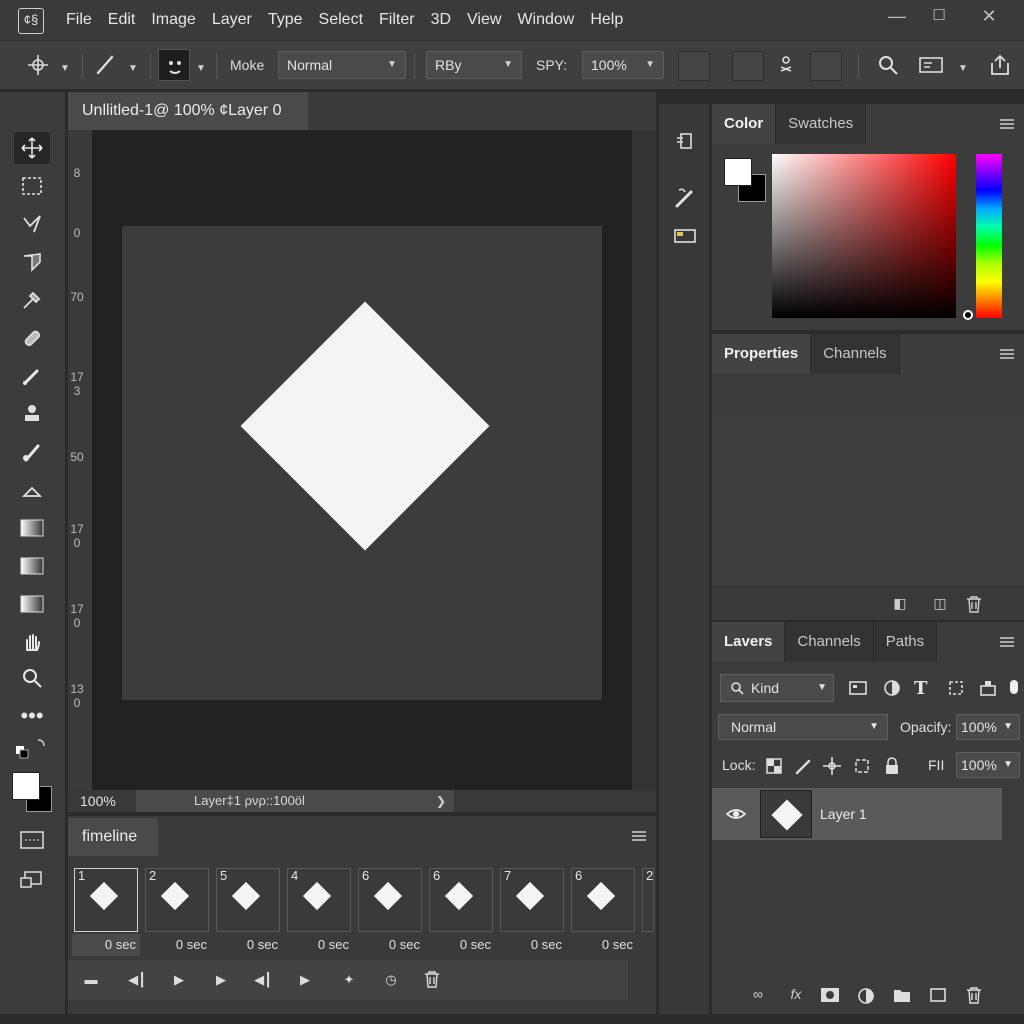 This screenshot has width=1024, height=1024. What do you see at coordinates (738, 172) in the screenshot?
I see `foreground-color-swatch` at bounding box center [738, 172].